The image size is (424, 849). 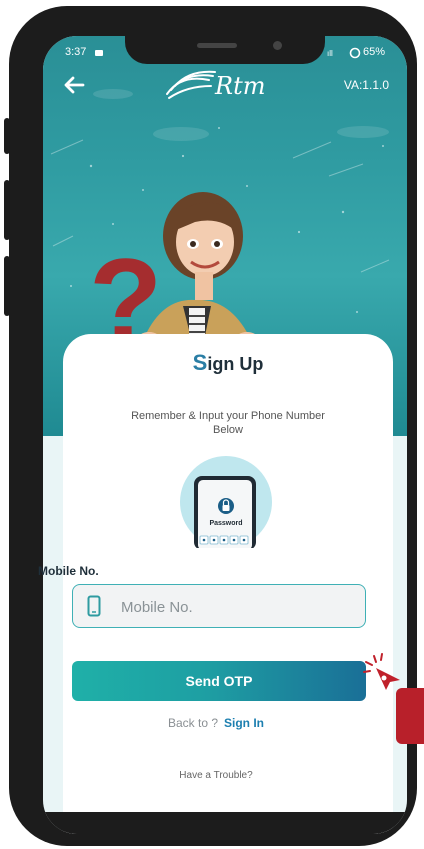 I want to click on battery-icon, so click(x=355, y=54).